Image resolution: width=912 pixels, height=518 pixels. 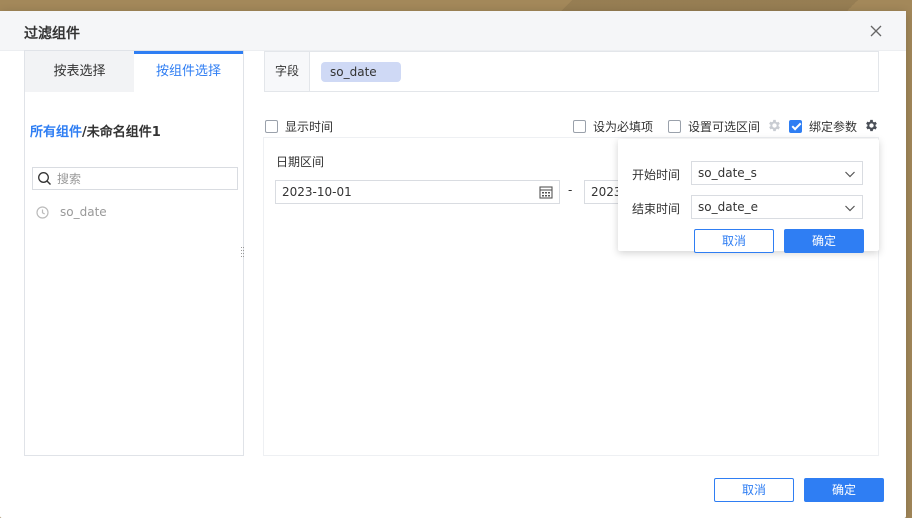 What do you see at coordinates (606, 192) in the screenshot?
I see `end-date-value: 2023` at bounding box center [606, 192].